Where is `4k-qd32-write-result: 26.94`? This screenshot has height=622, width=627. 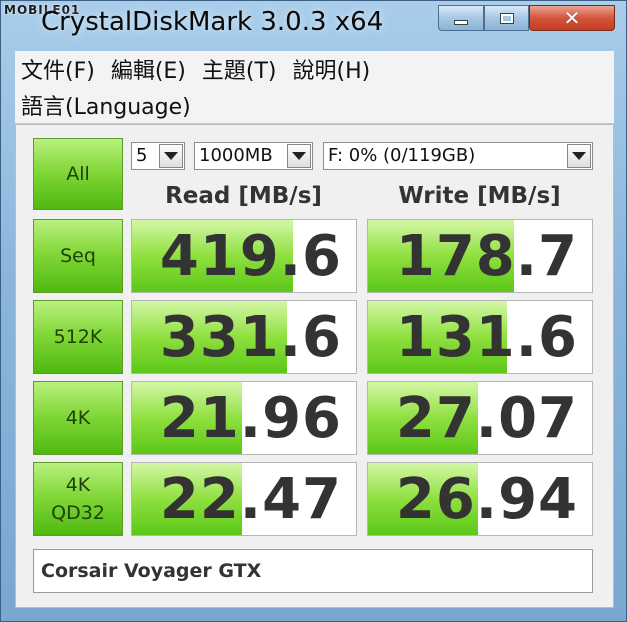
4k-qd32-write-result: 26.94 is located at coordinates (480, 499).